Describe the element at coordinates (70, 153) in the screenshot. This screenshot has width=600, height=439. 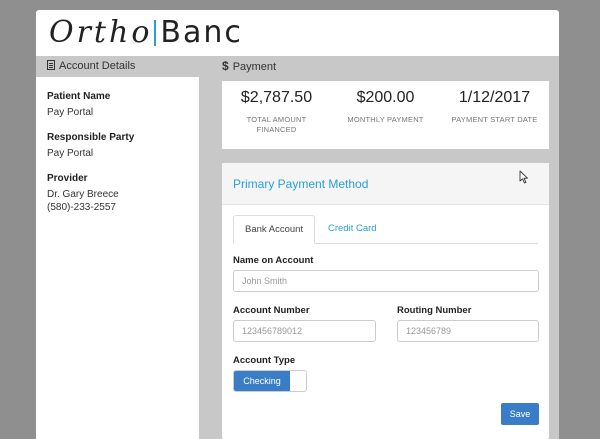
I see `responsible-party-value: Pay Portal` at that location.